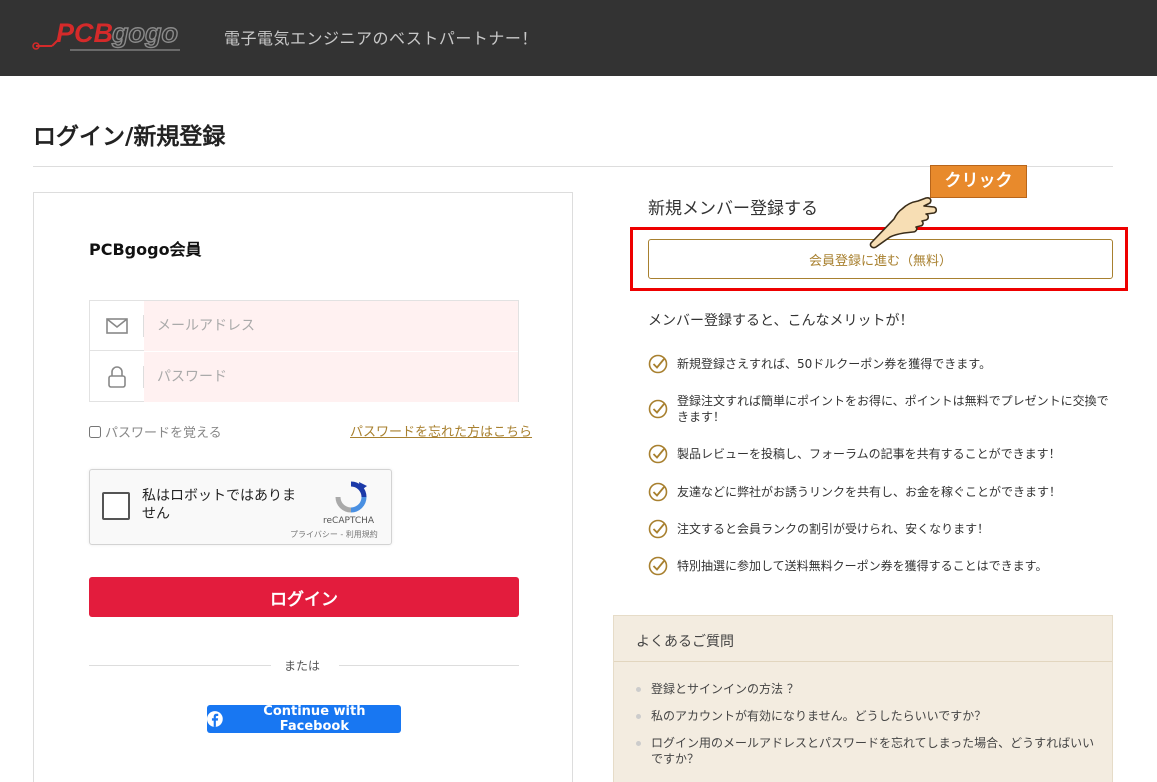 The image size is (1157, 782). Describe the element at coordinates (163, 433) in the screenshot. I see `remember-label: パスワードを覚える` at that location.